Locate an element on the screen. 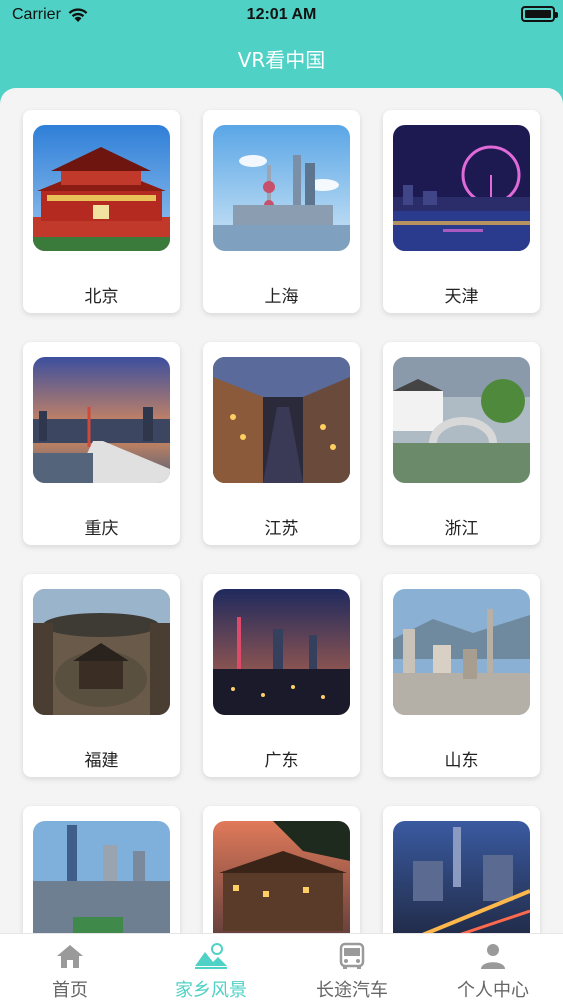 The height and width of the screenshot is (1000, 563). tab-hometown-scenery: 家乡风景 is located at coordinates (211, 967).